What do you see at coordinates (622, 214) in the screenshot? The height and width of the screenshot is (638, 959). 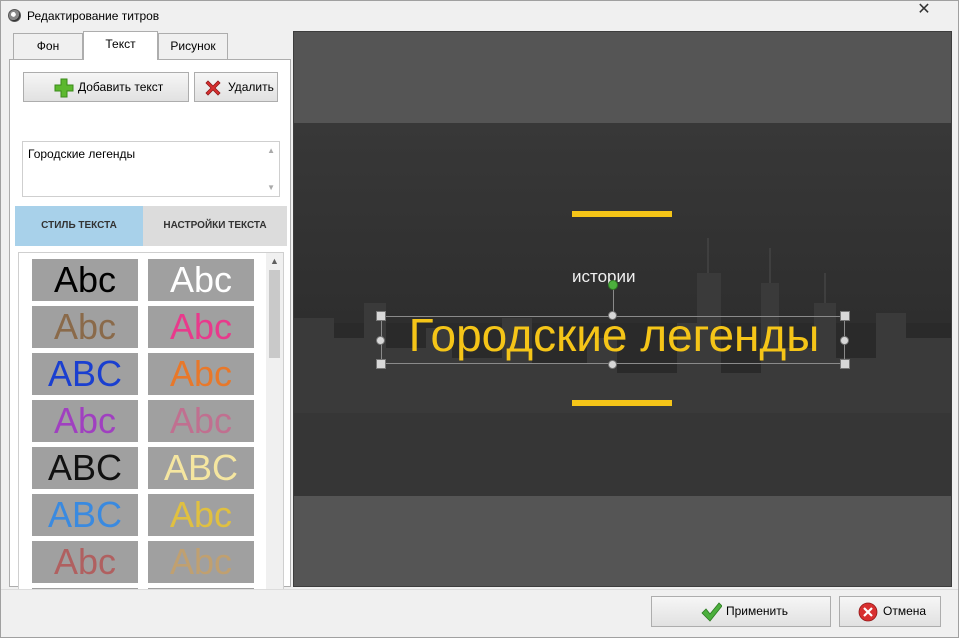 I see `top-accent-line` at bounding box center [622, 214].